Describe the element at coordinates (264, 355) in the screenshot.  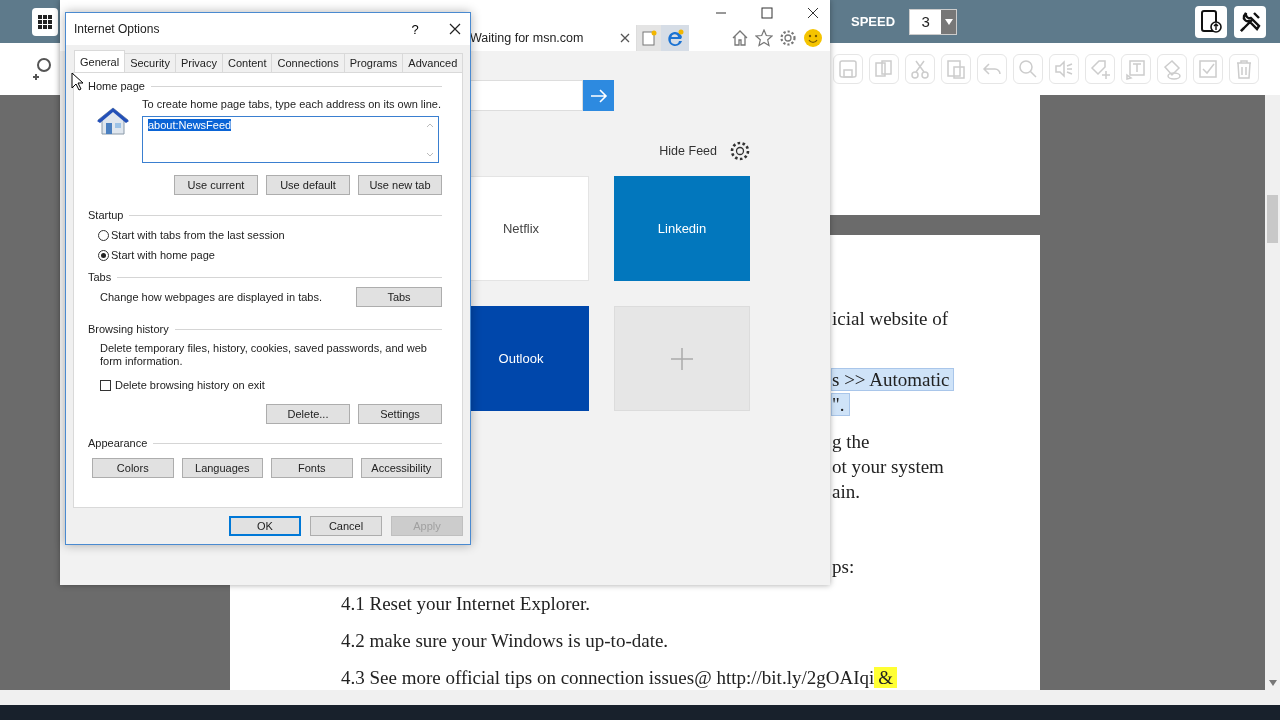
I see `description-text: Delete temporary files, history, cookies, saved passwords, and web form information.` at that location.